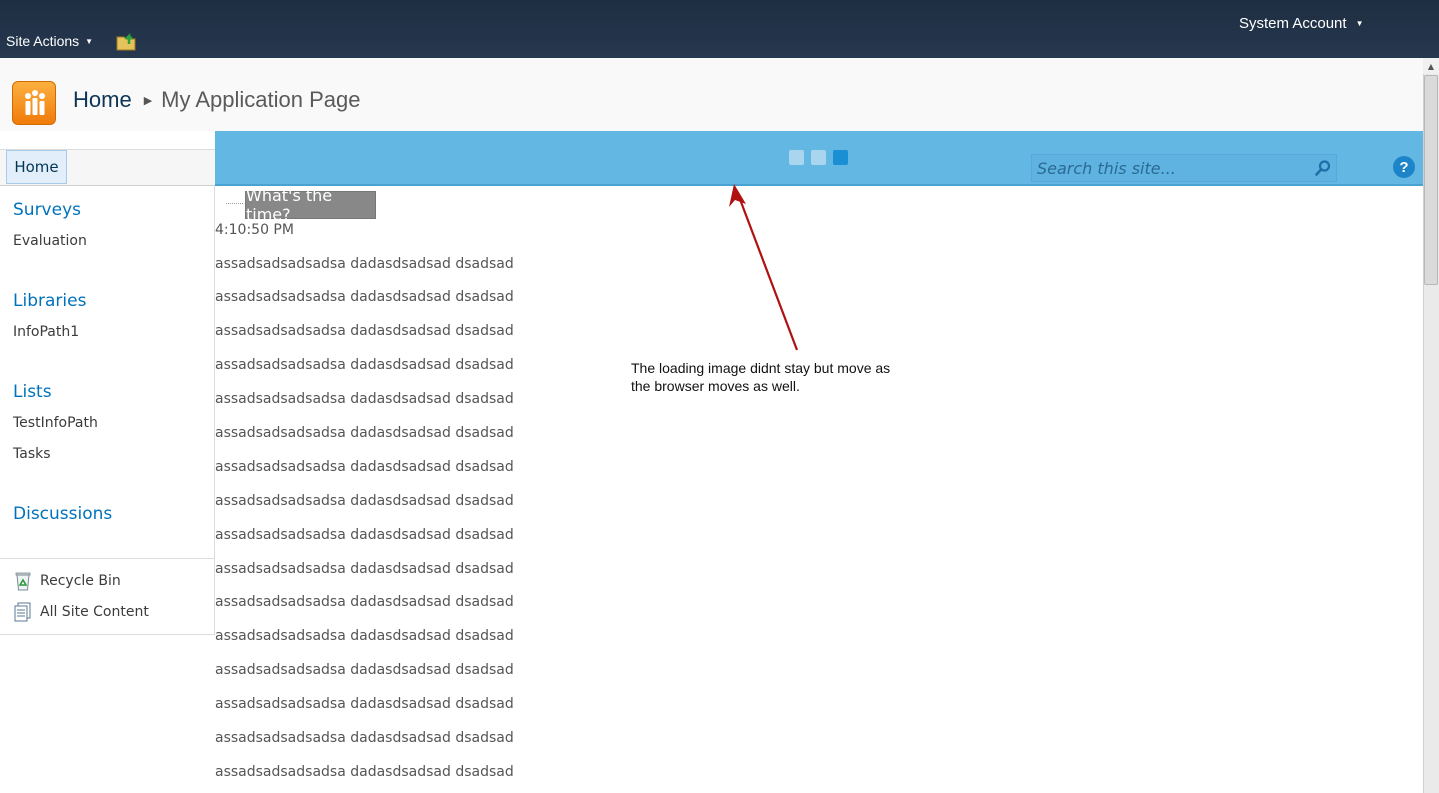 The width and height of the screenshot is (1439, 793). What do you see at coordinates (764, 267) in the screenshot?
I see `arrow-icon` at bounding box center [764, 267].